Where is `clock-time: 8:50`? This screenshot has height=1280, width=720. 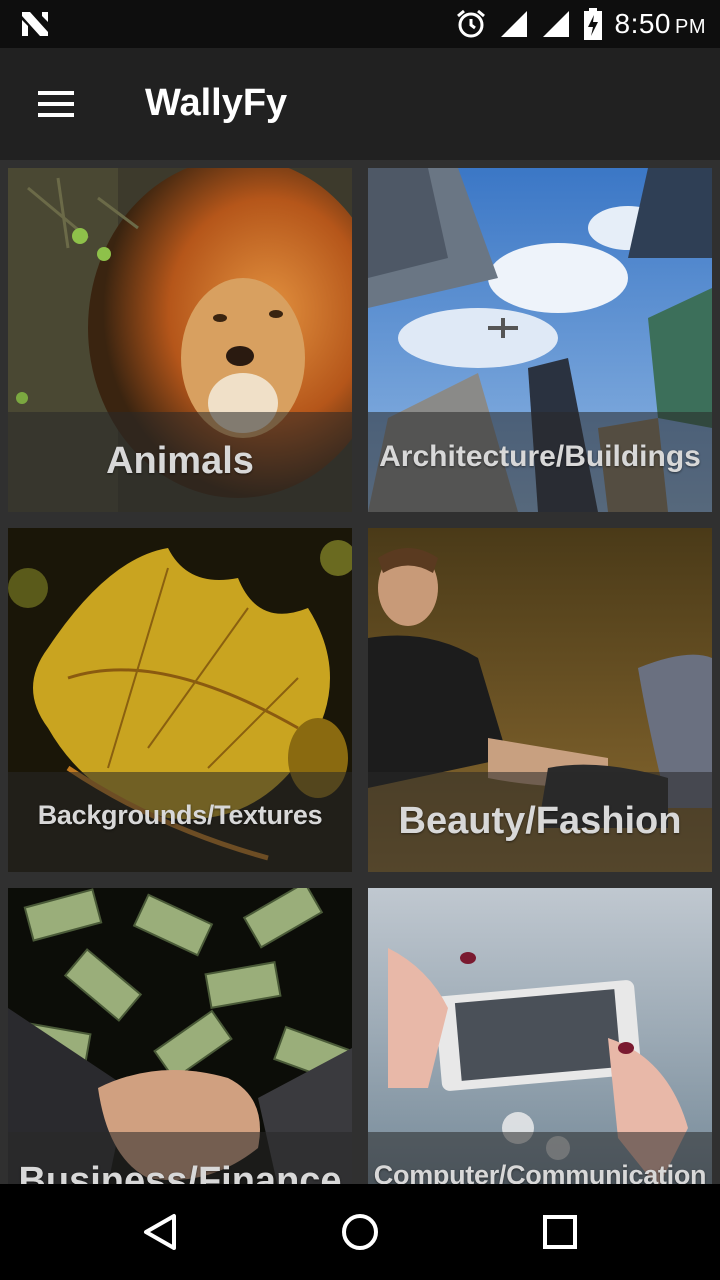
clock-time: 8:50 is located at coordinates (642, 23).